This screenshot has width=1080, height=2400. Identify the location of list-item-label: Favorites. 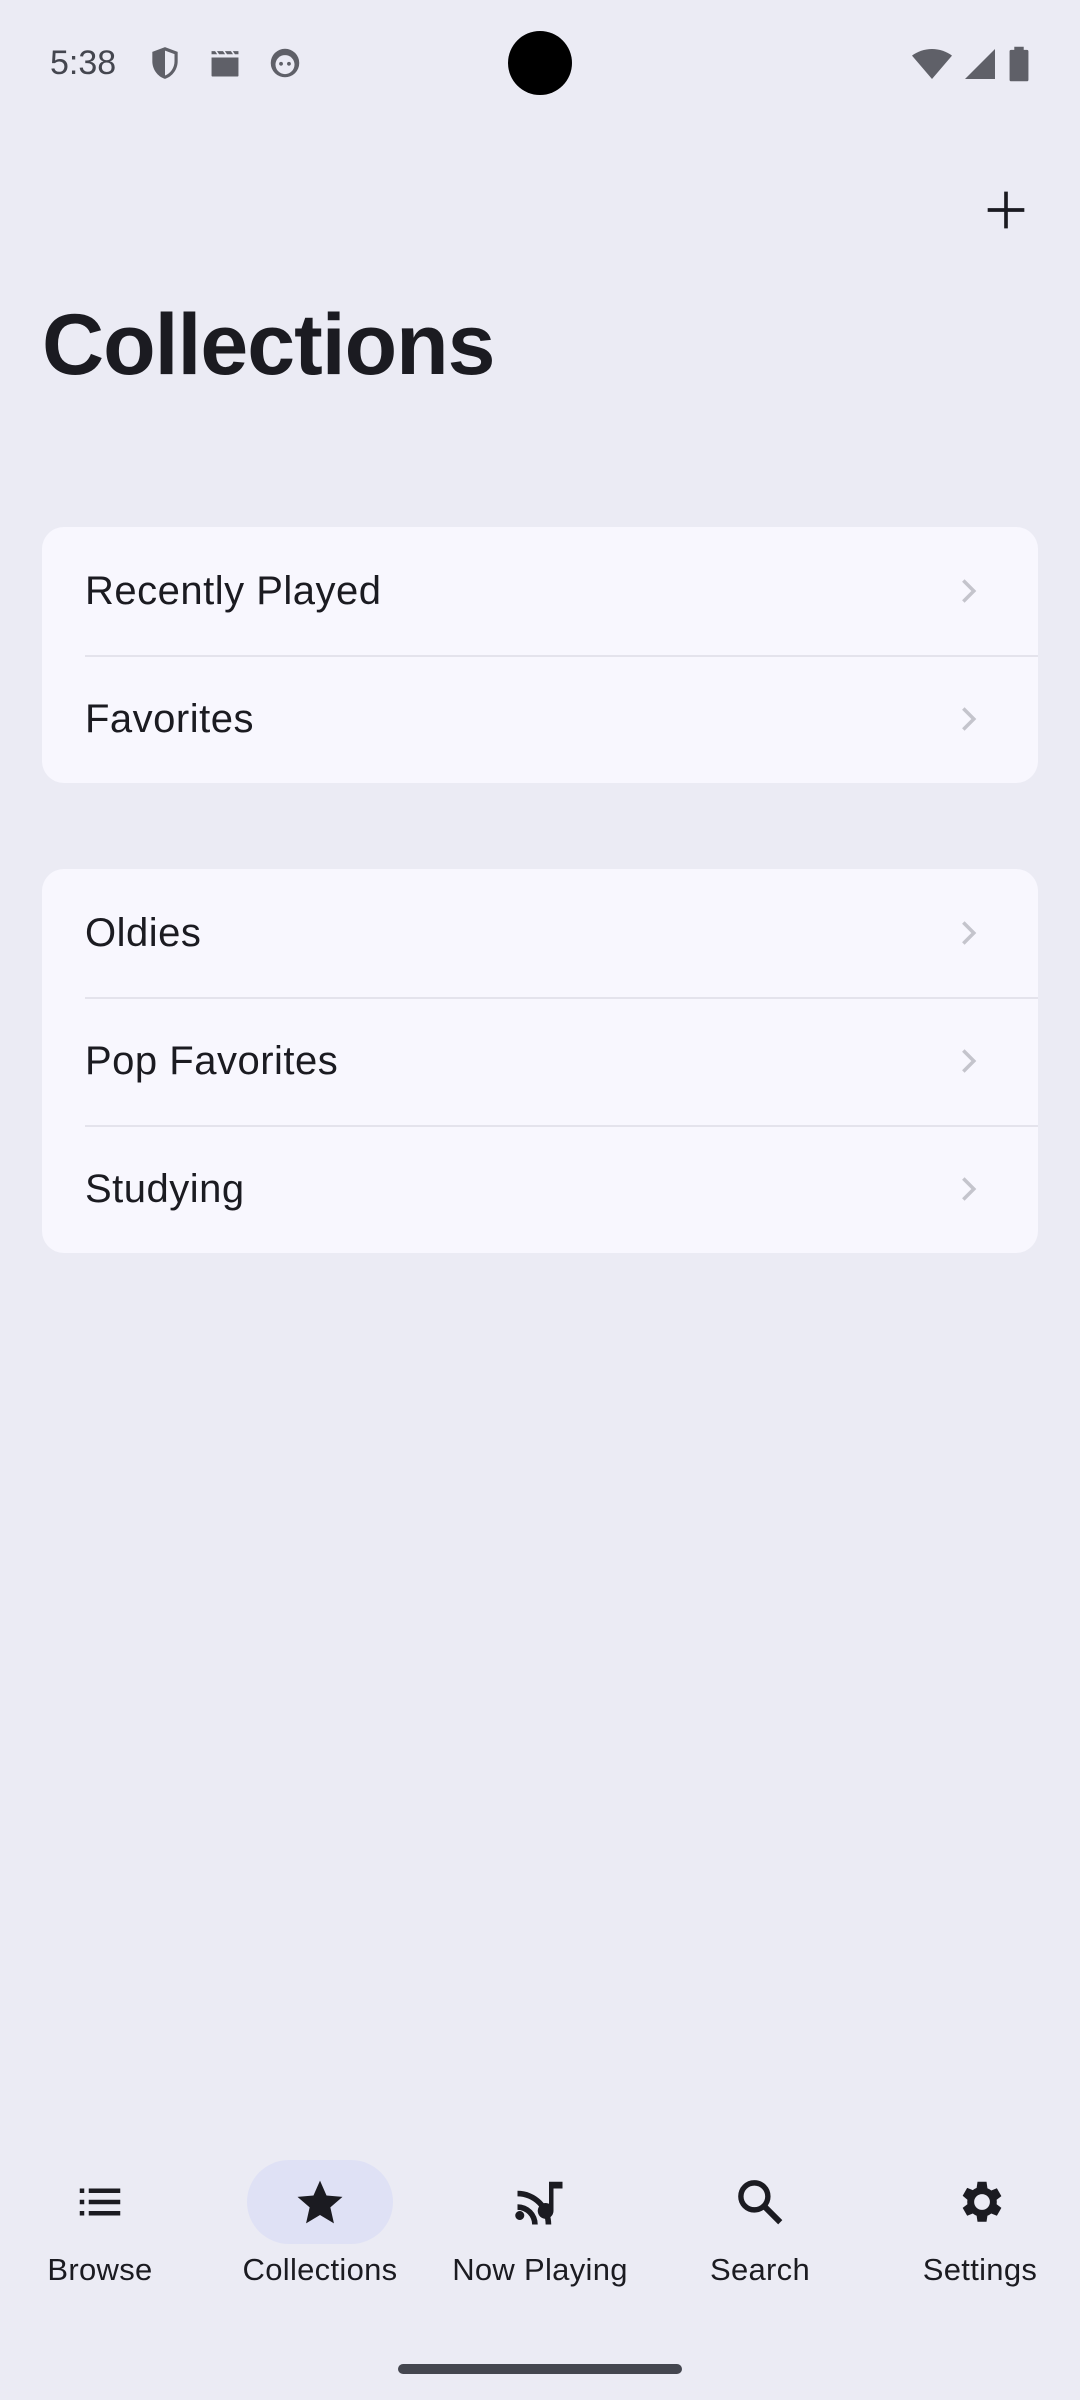
(169, 718).